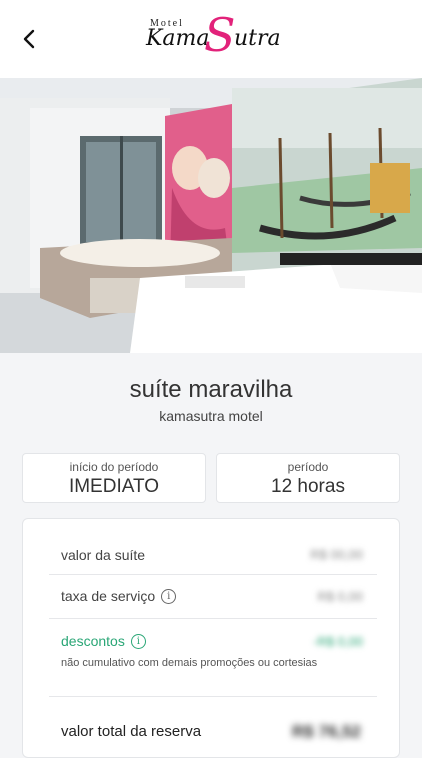 The height and width of the screenshot is (758, 422). I want to click on service-fee-label-wrap: taxa de serviço i, so click(119, 596).